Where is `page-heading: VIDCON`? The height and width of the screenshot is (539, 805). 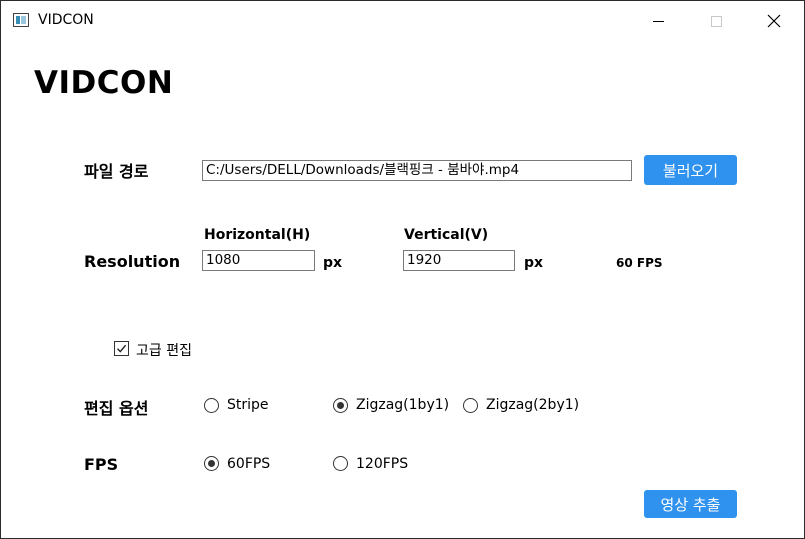
page-heading: VIDCON is located at coordinates (104, 83).